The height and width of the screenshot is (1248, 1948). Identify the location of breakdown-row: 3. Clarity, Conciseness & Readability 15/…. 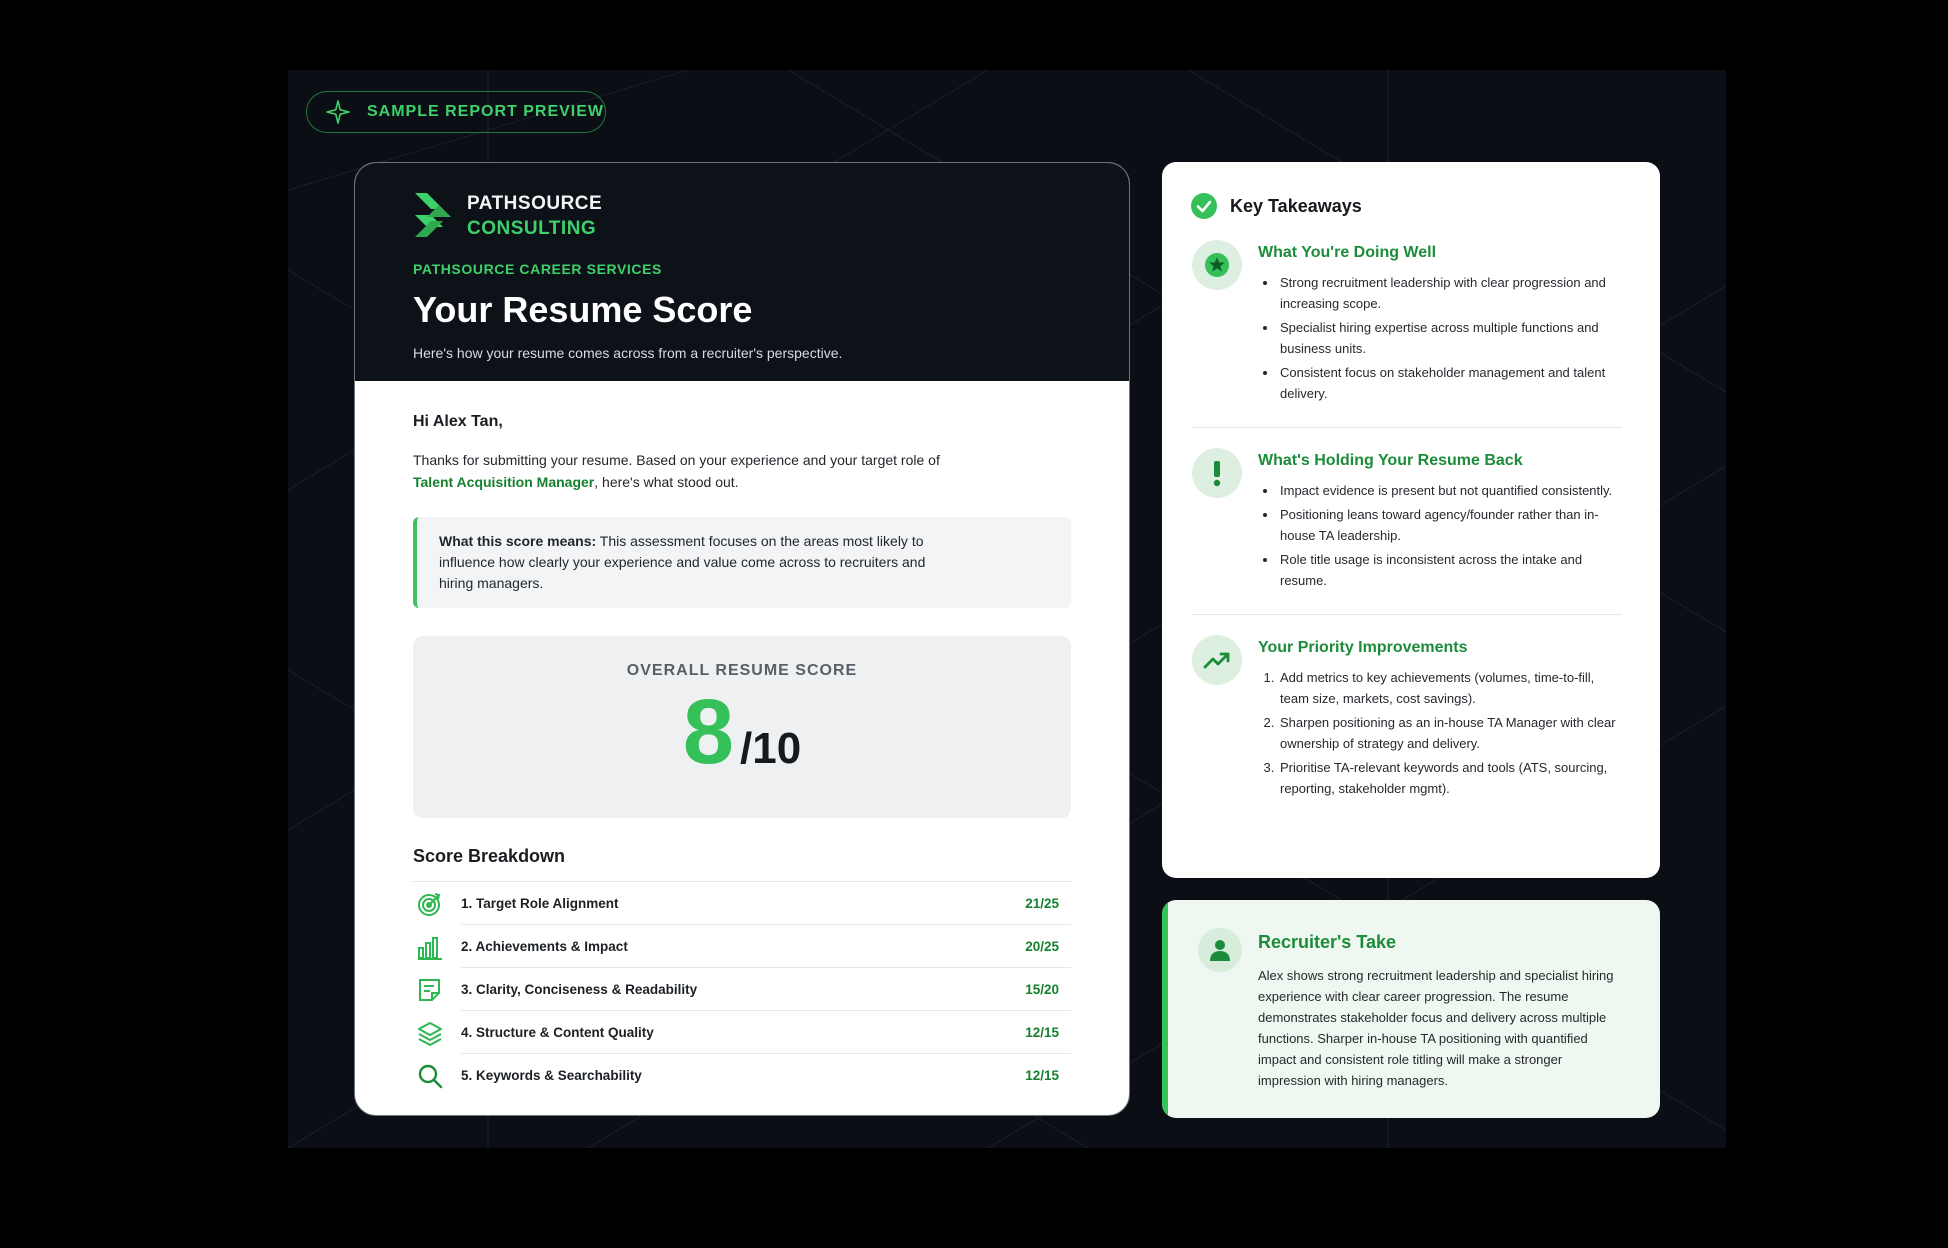
(742, 989).